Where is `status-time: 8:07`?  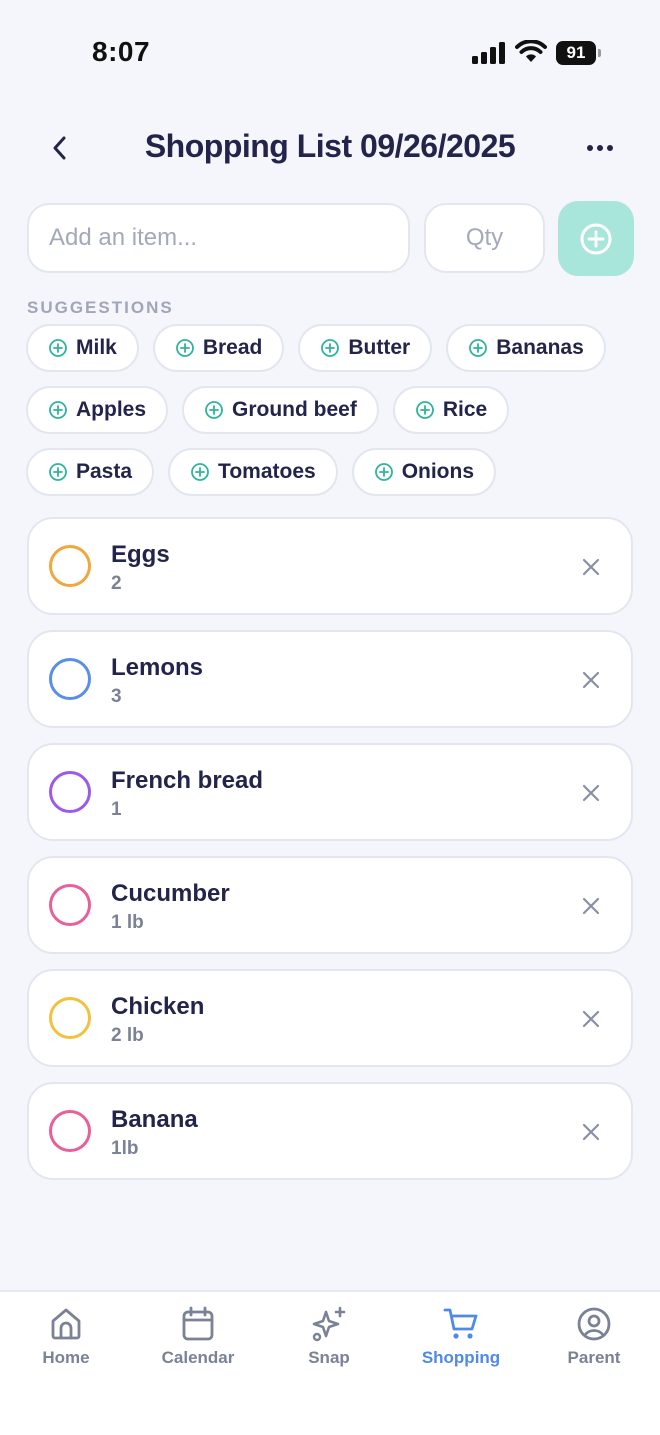 status-time: 8:07 is located at coordinates (121, 51).